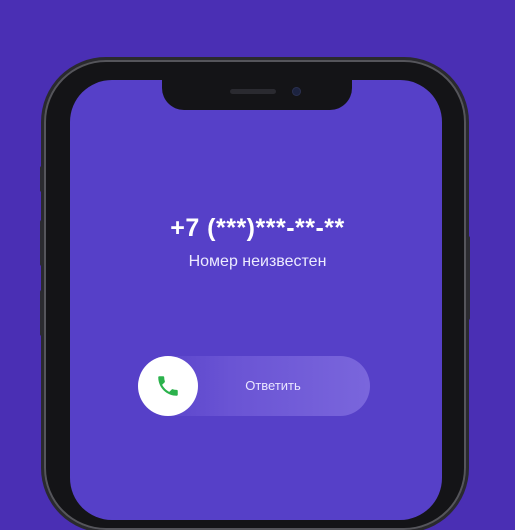 Image resolution: width=515 pixels, height=530 pixels. What do you see at coordinates (253, 91) in the screenshot?
I see `earpiece-speaker` at bounding box center [253, 91].